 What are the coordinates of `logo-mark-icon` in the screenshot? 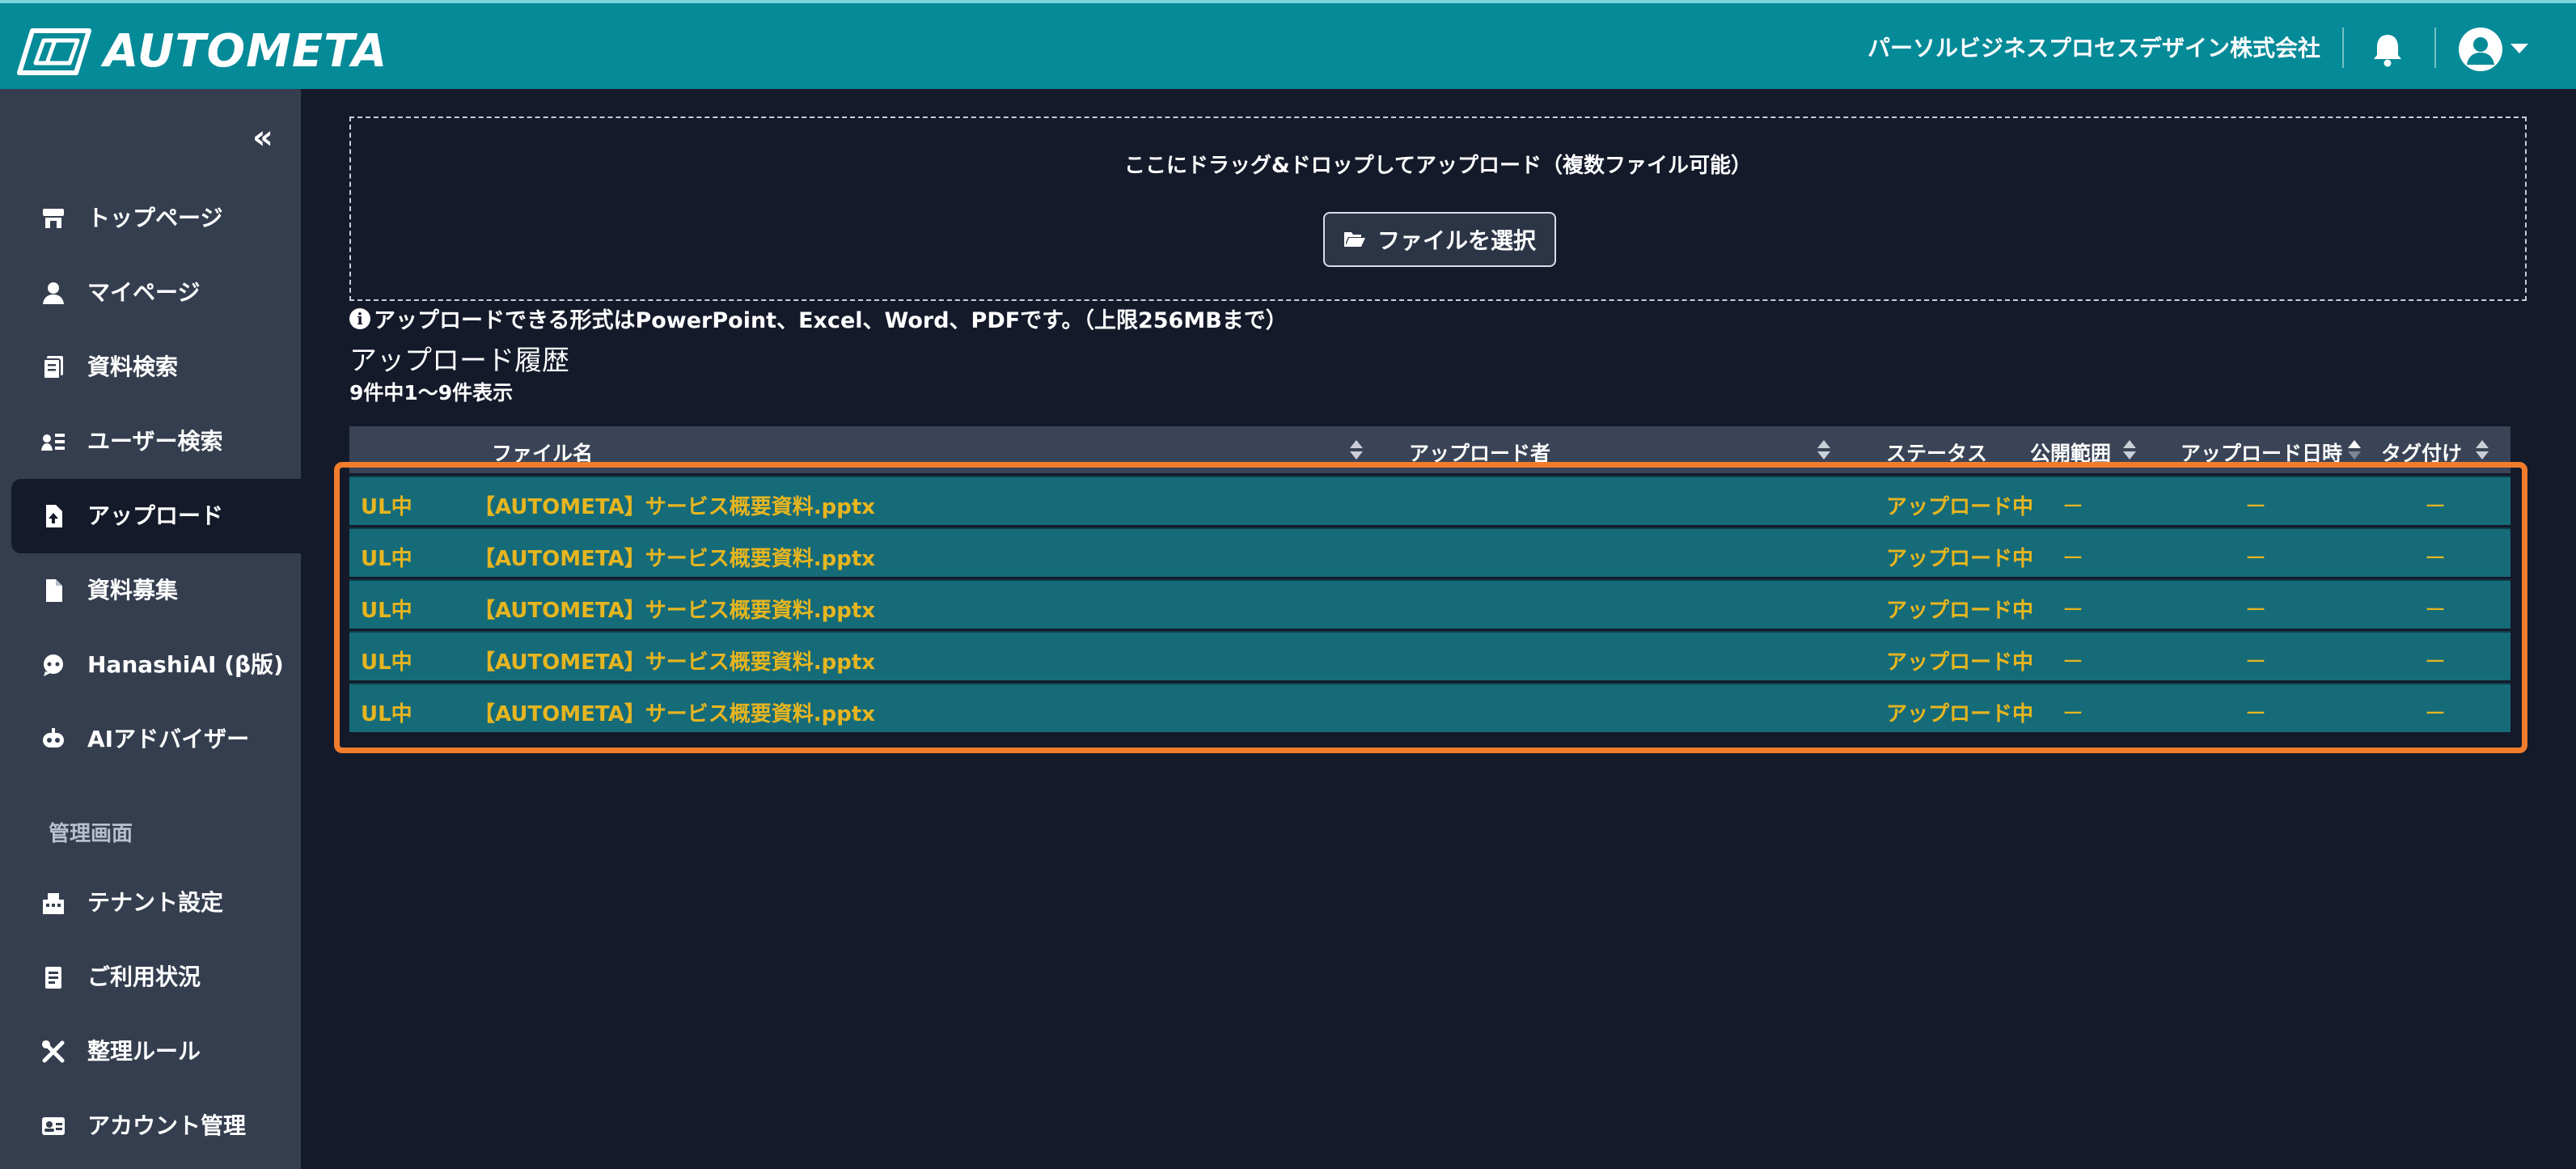 It's located at (54, 51).